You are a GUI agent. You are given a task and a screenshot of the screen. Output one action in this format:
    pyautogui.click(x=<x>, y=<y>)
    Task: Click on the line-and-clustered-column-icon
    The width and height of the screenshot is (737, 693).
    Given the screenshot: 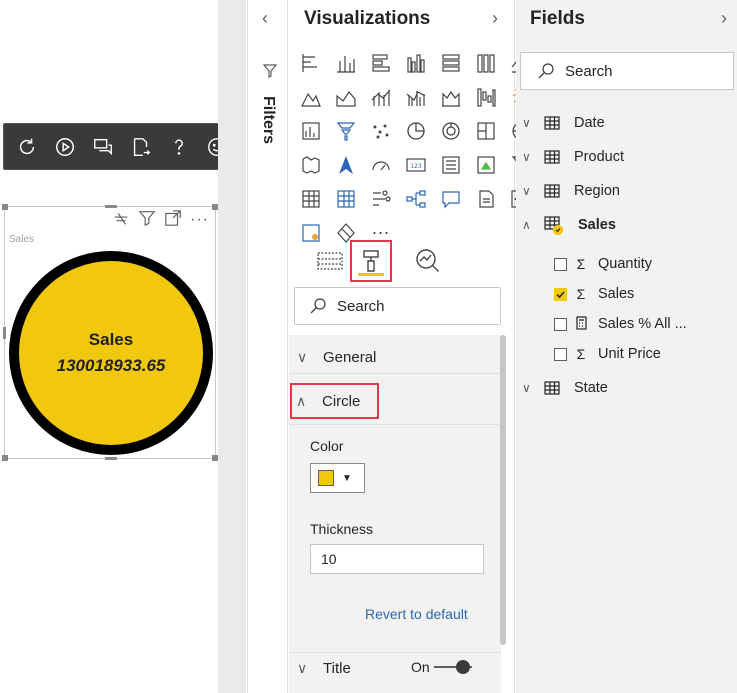 What is the action you would take?
    pyautogui.click(x=415, y=96)
    